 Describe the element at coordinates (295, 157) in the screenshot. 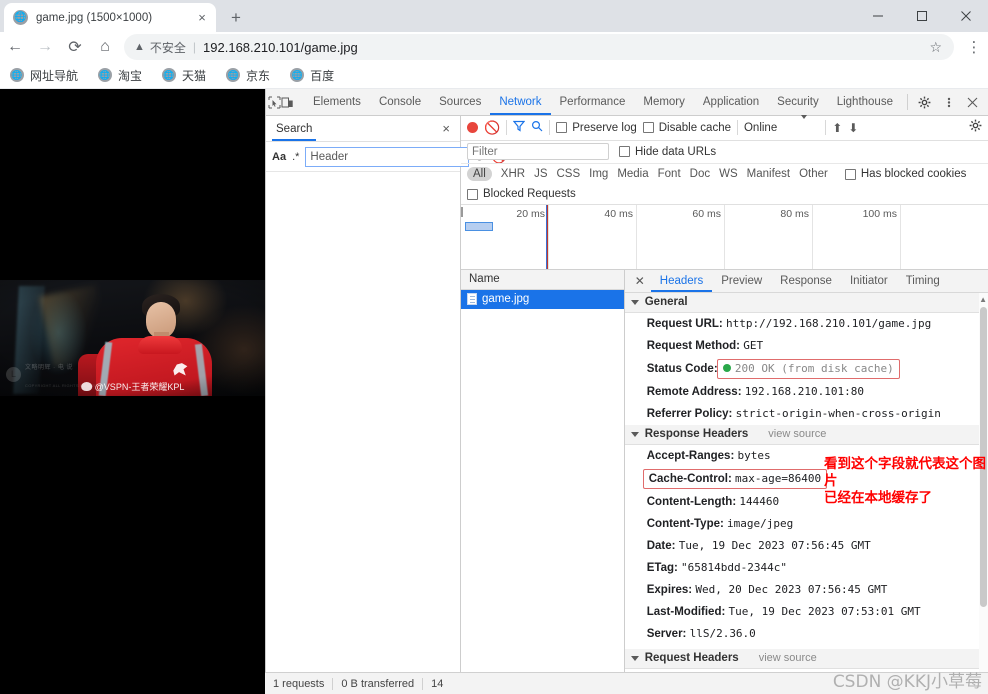

I see `regex-icon: .*` at that location.